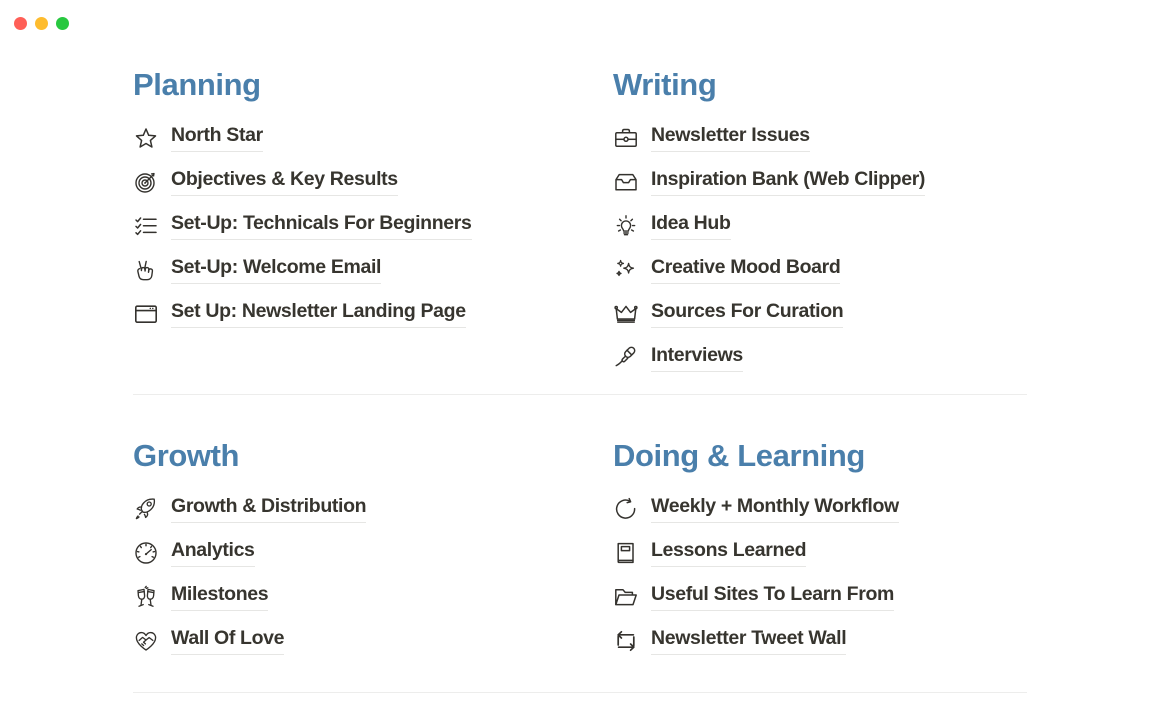 Image resolution: width=1160 pixels, height=725 pixels. What do you see at coordinates (373, 138) in the screenshot?
I see `list-item: North Star` at bounding box center [373, 138].